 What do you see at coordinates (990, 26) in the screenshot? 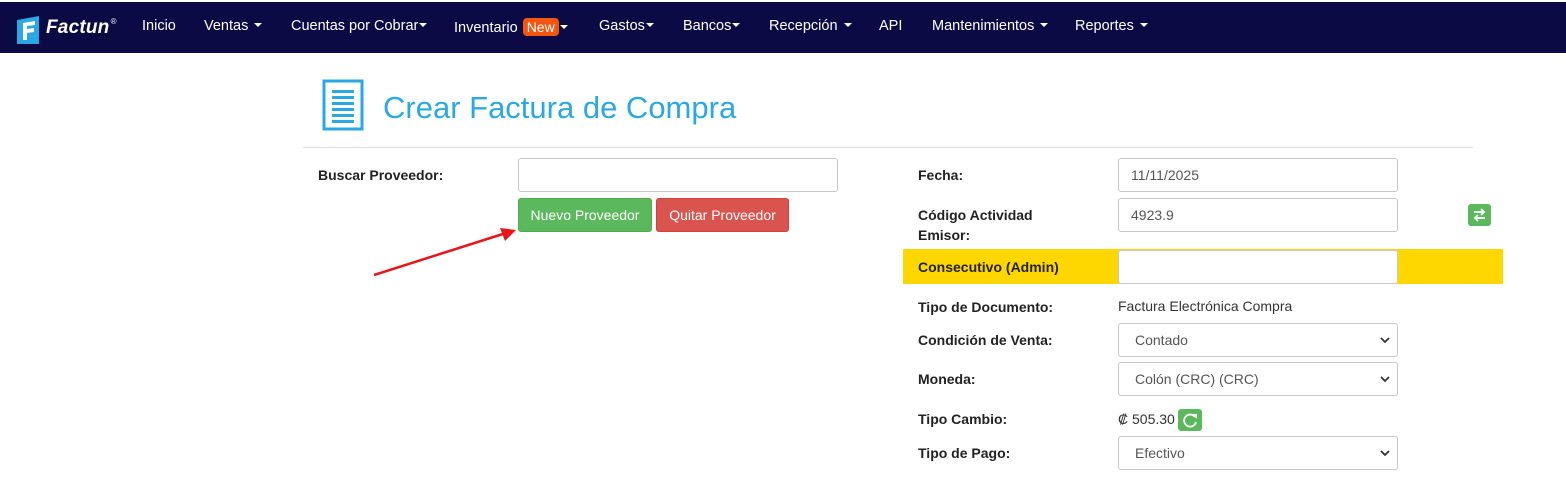
I see `nav-mantenimientos: Mantenimientos` at bounding box center [990, 26].